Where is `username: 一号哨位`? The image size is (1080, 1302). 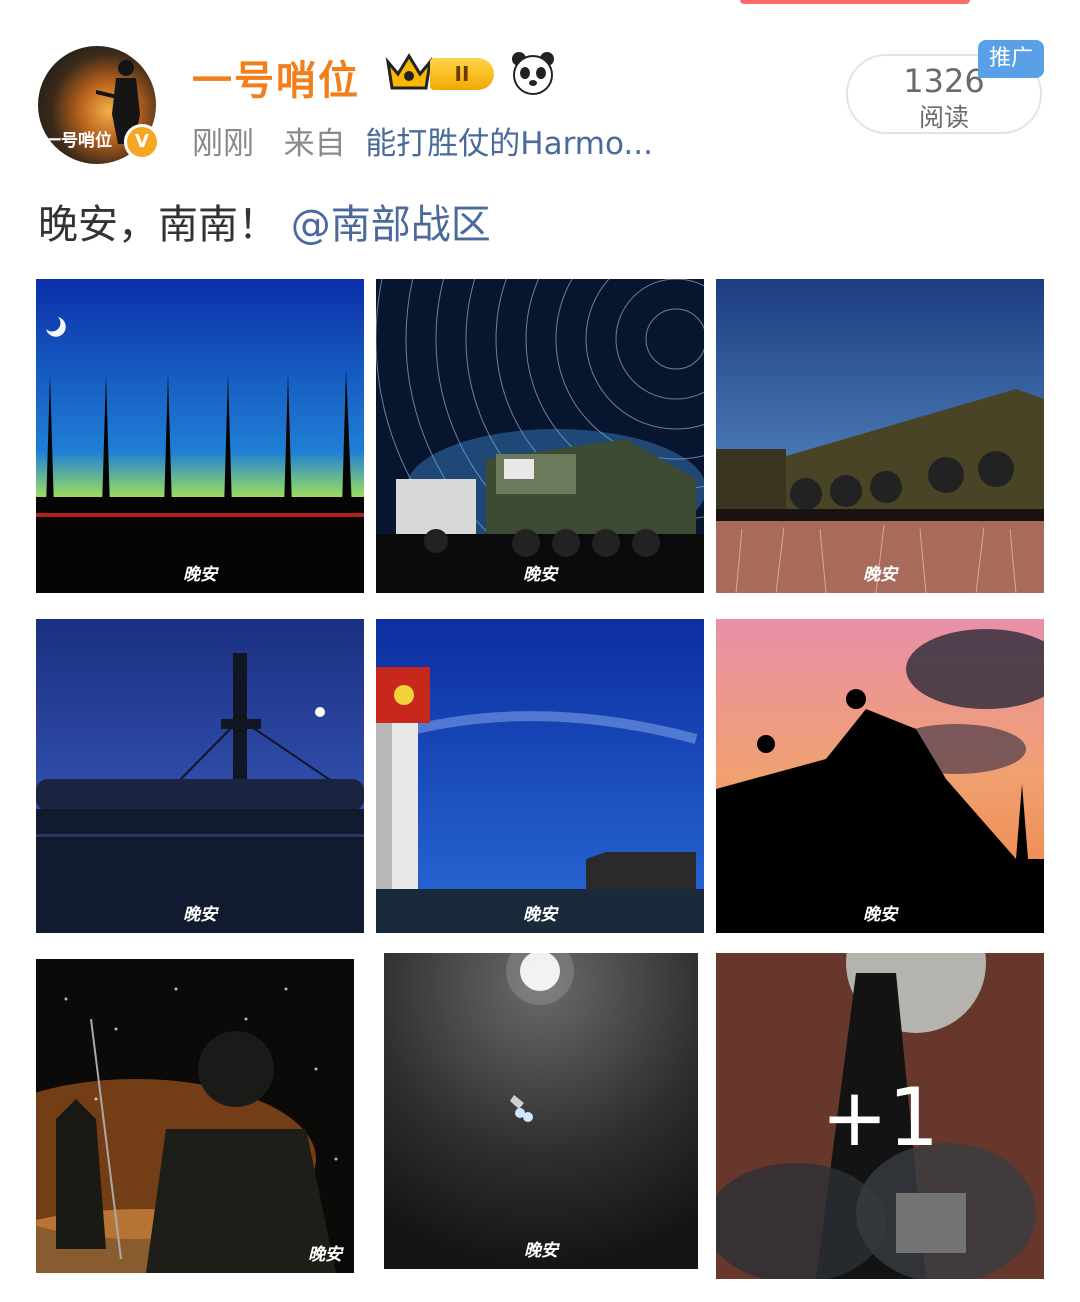
username: 一号哨位 is located at coordinates (276, 77).